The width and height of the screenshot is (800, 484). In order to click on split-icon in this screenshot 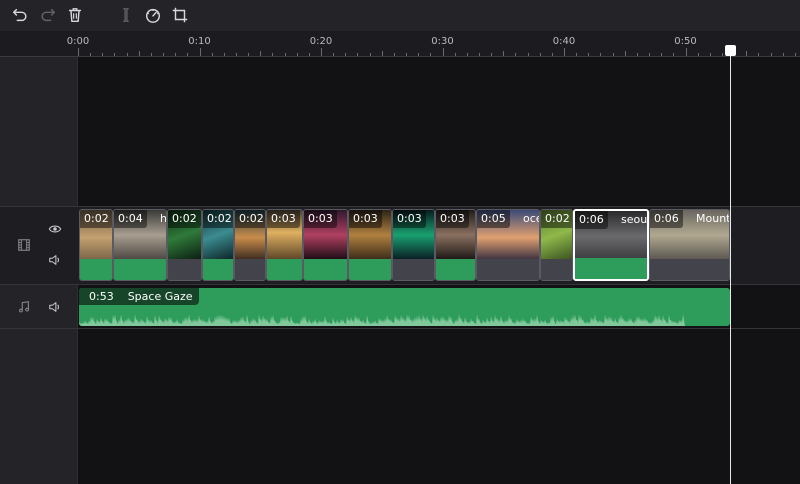, I will do `click(126, 15)`.